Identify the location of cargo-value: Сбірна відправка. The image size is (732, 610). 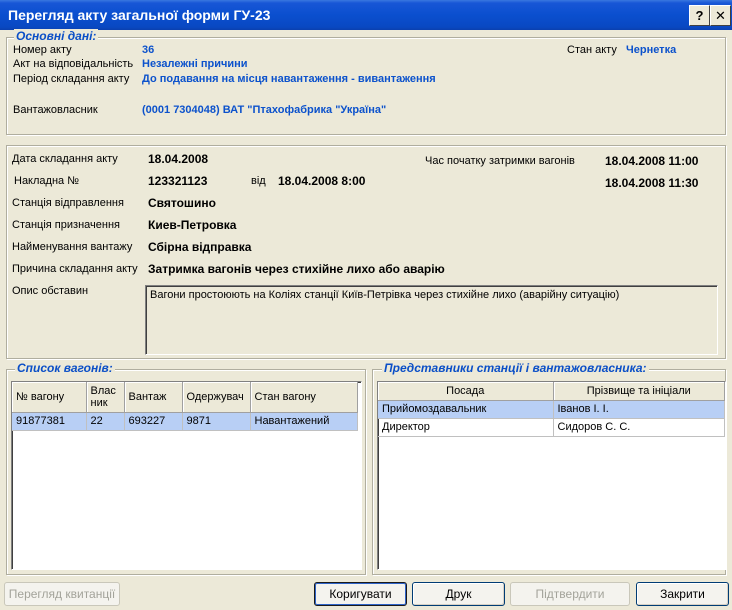
(200, 247).